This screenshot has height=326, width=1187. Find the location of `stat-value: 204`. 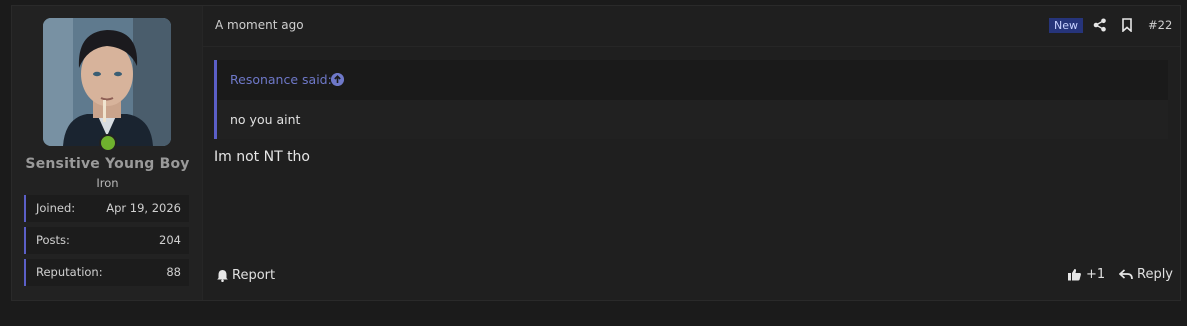

stat-value: 204 is located at coordinates (170, 240).